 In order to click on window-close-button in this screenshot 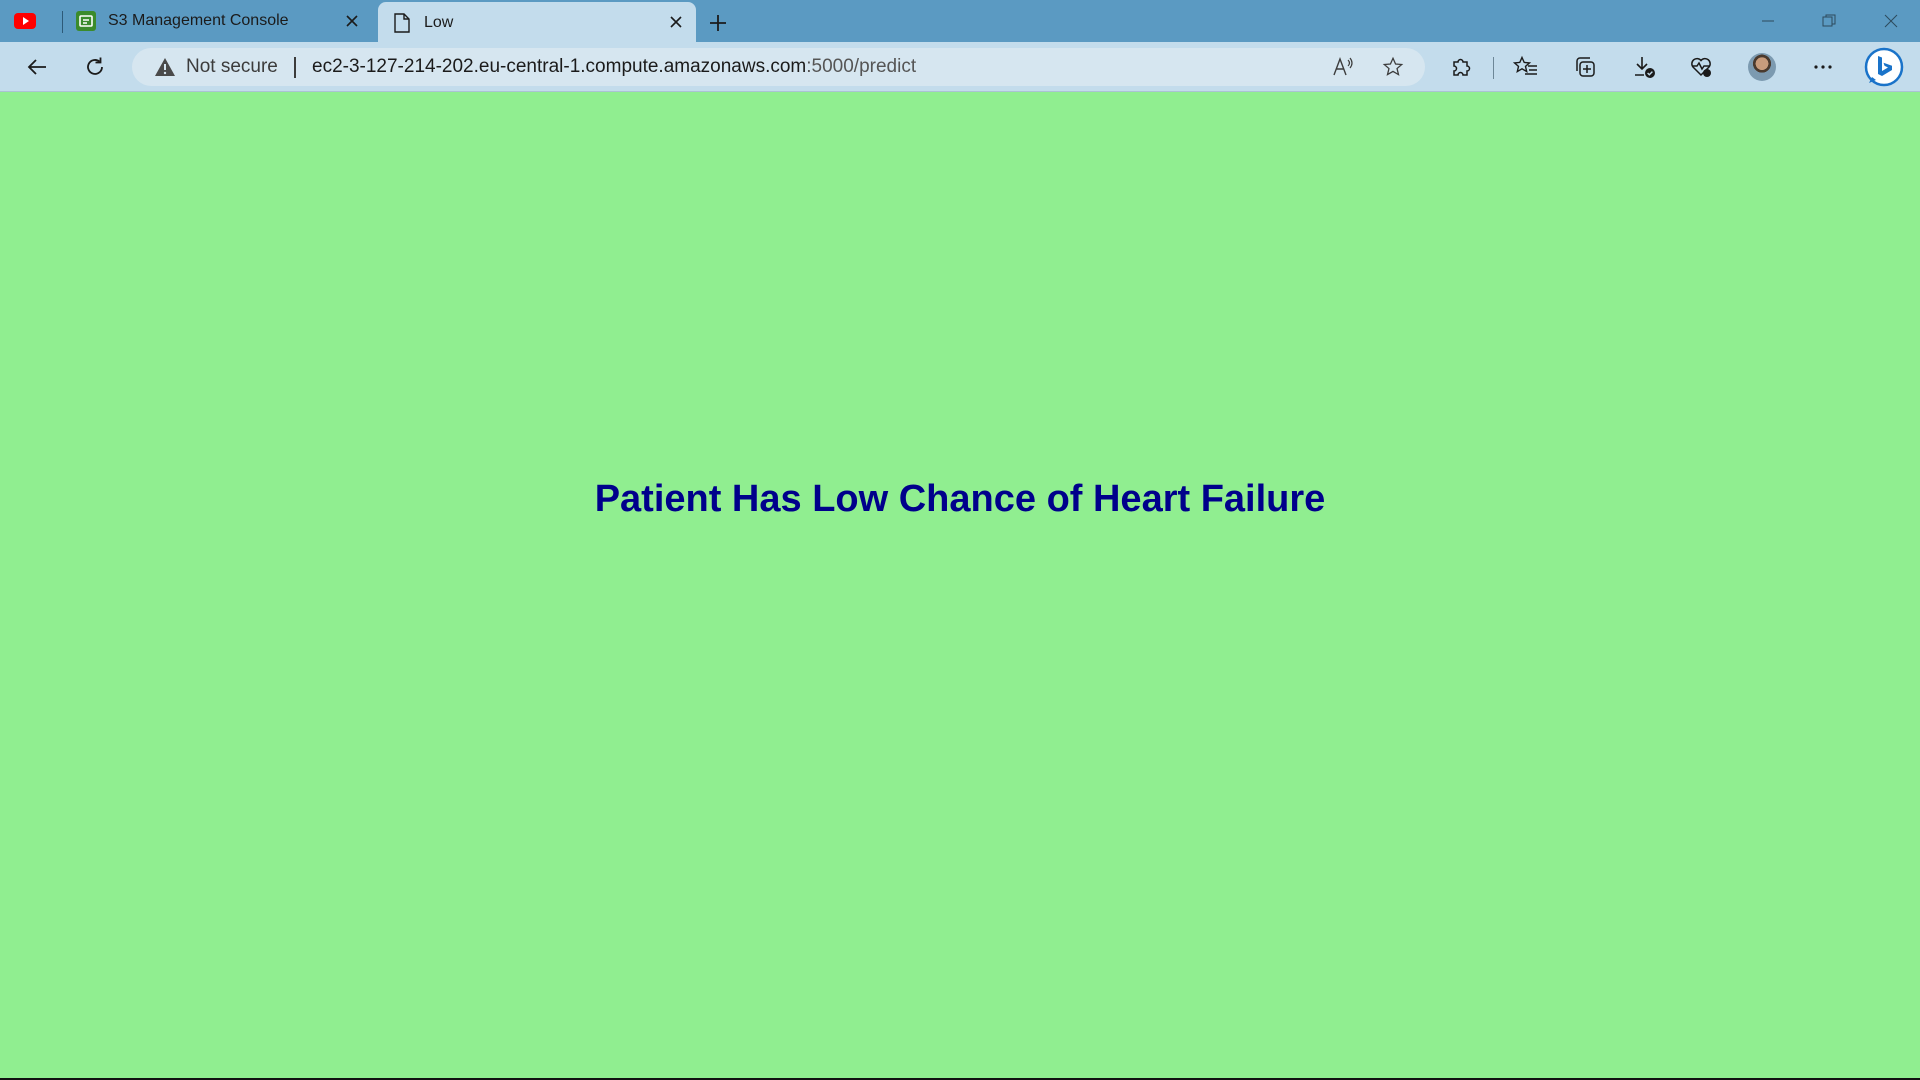, I will do `click(1891, 21)`.